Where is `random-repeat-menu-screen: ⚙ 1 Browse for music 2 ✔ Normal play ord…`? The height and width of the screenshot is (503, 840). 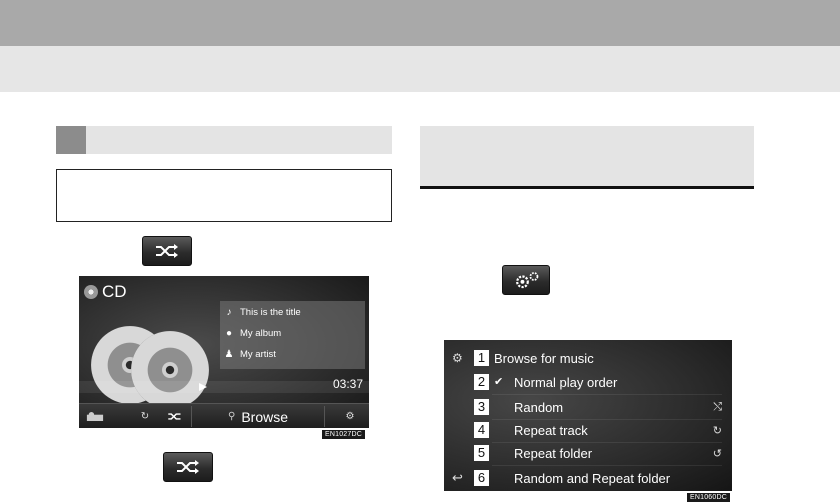 random-repeat-menu-screen: ⚙ 1 Browse for music 2 ✔ Normal play ord… is located at coordinates (588, 415).